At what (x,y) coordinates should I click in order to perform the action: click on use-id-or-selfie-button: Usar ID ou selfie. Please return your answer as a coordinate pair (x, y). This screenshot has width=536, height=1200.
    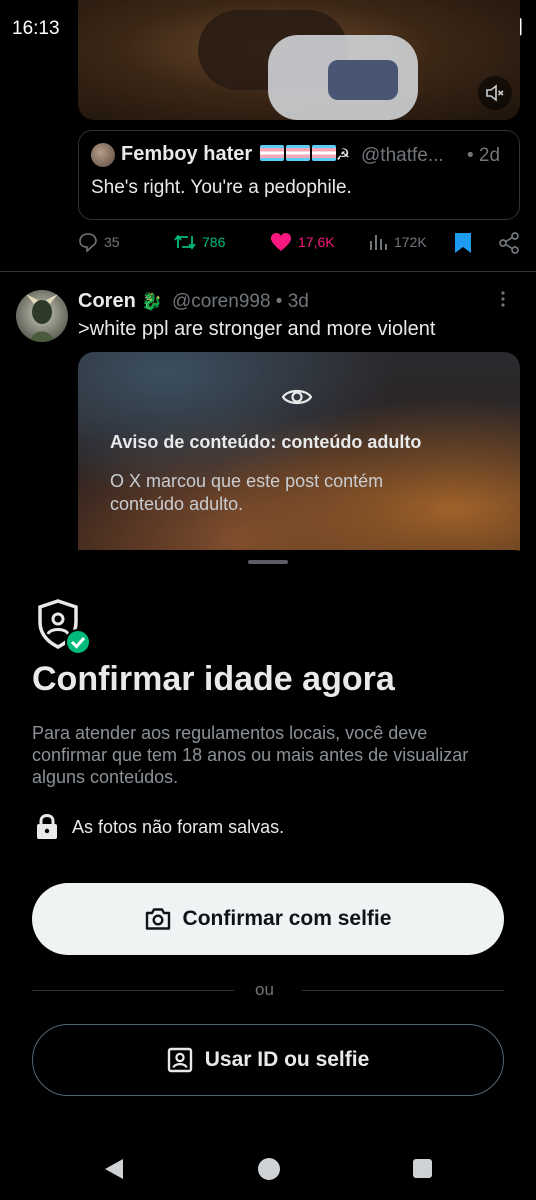
    Looking at the image, I should click on (268, 1060).